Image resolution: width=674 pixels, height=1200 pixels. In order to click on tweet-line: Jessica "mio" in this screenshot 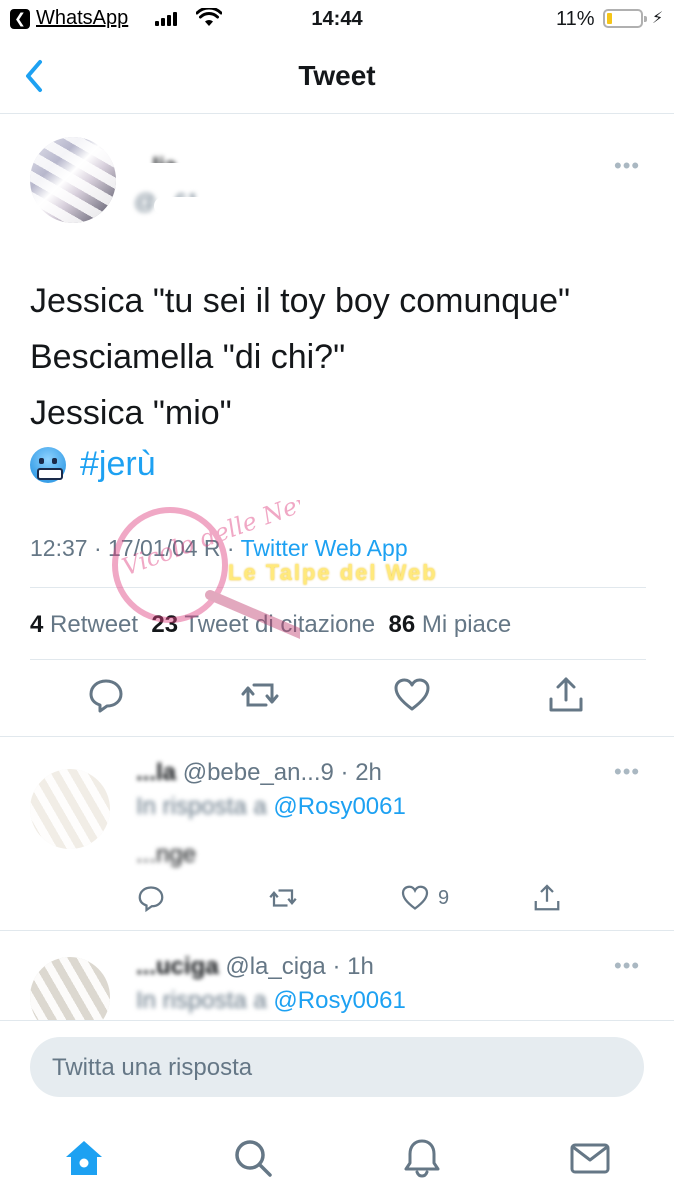, I will do `click(131, 413)`.